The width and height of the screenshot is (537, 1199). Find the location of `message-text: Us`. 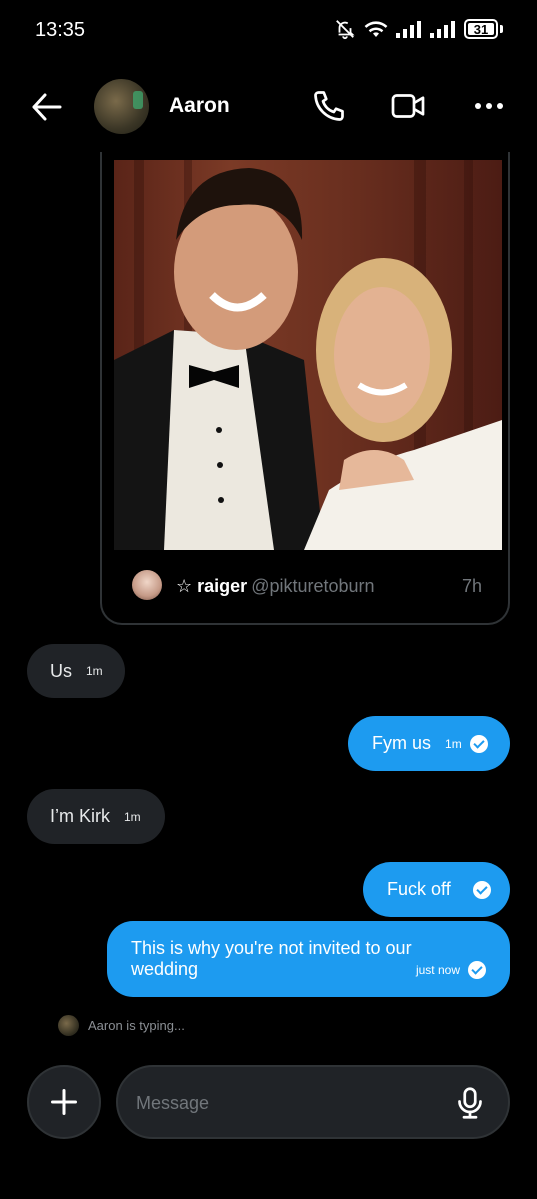

message-text: Us is located at coordinates (61, 670).